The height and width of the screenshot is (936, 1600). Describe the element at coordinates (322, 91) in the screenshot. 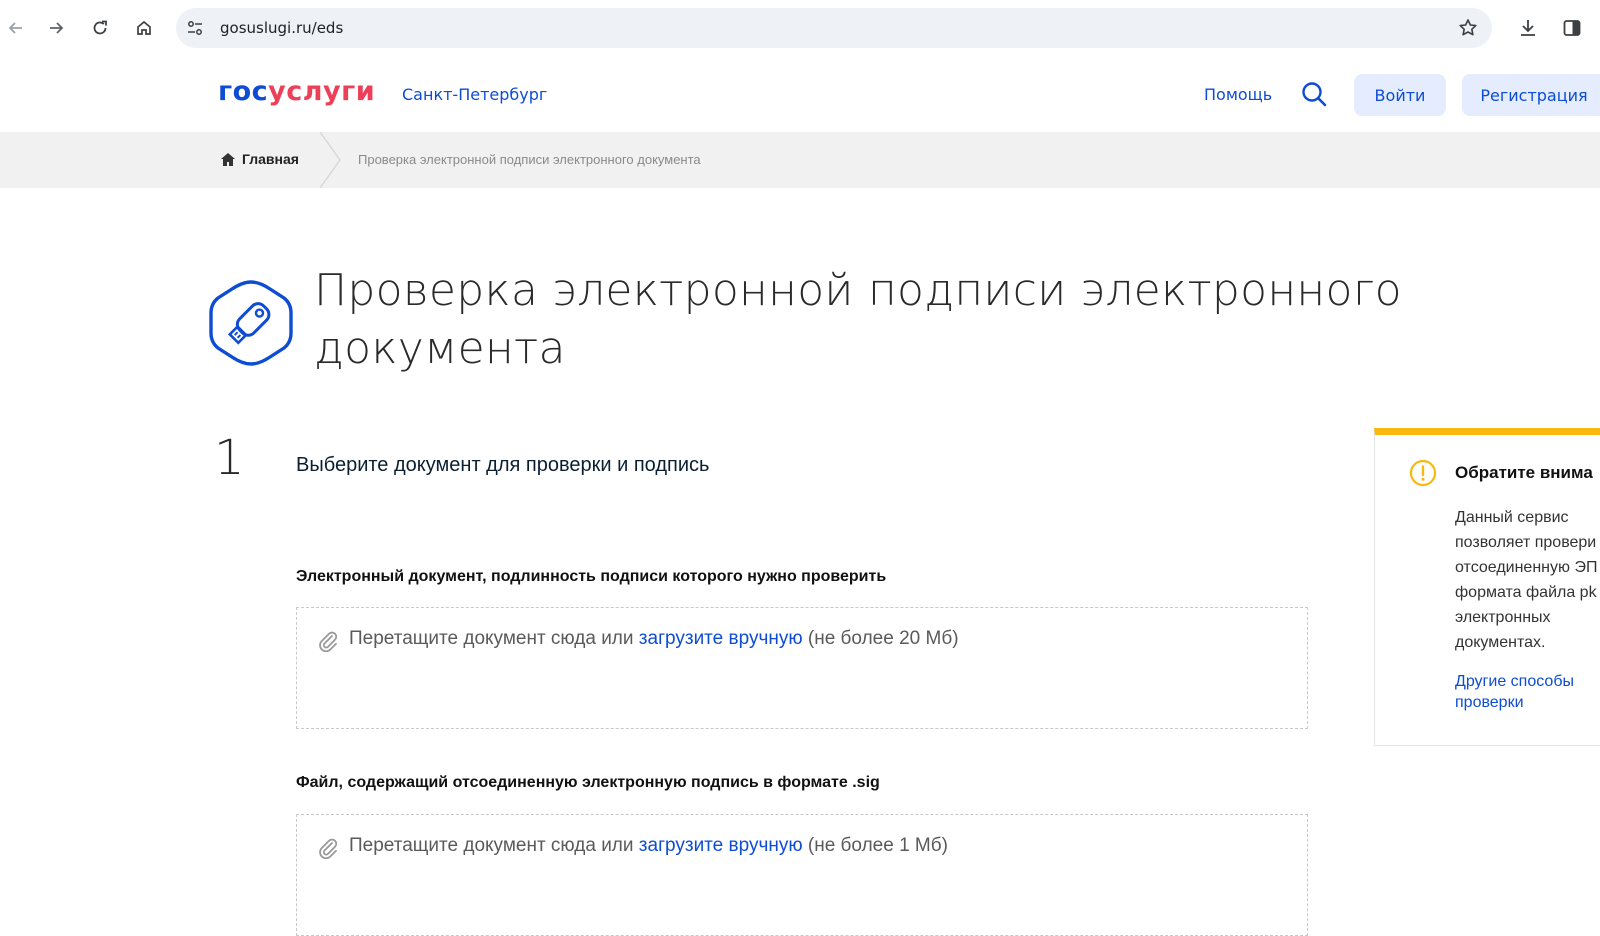

I see `logo-part-uslugi: услуги` at that location.